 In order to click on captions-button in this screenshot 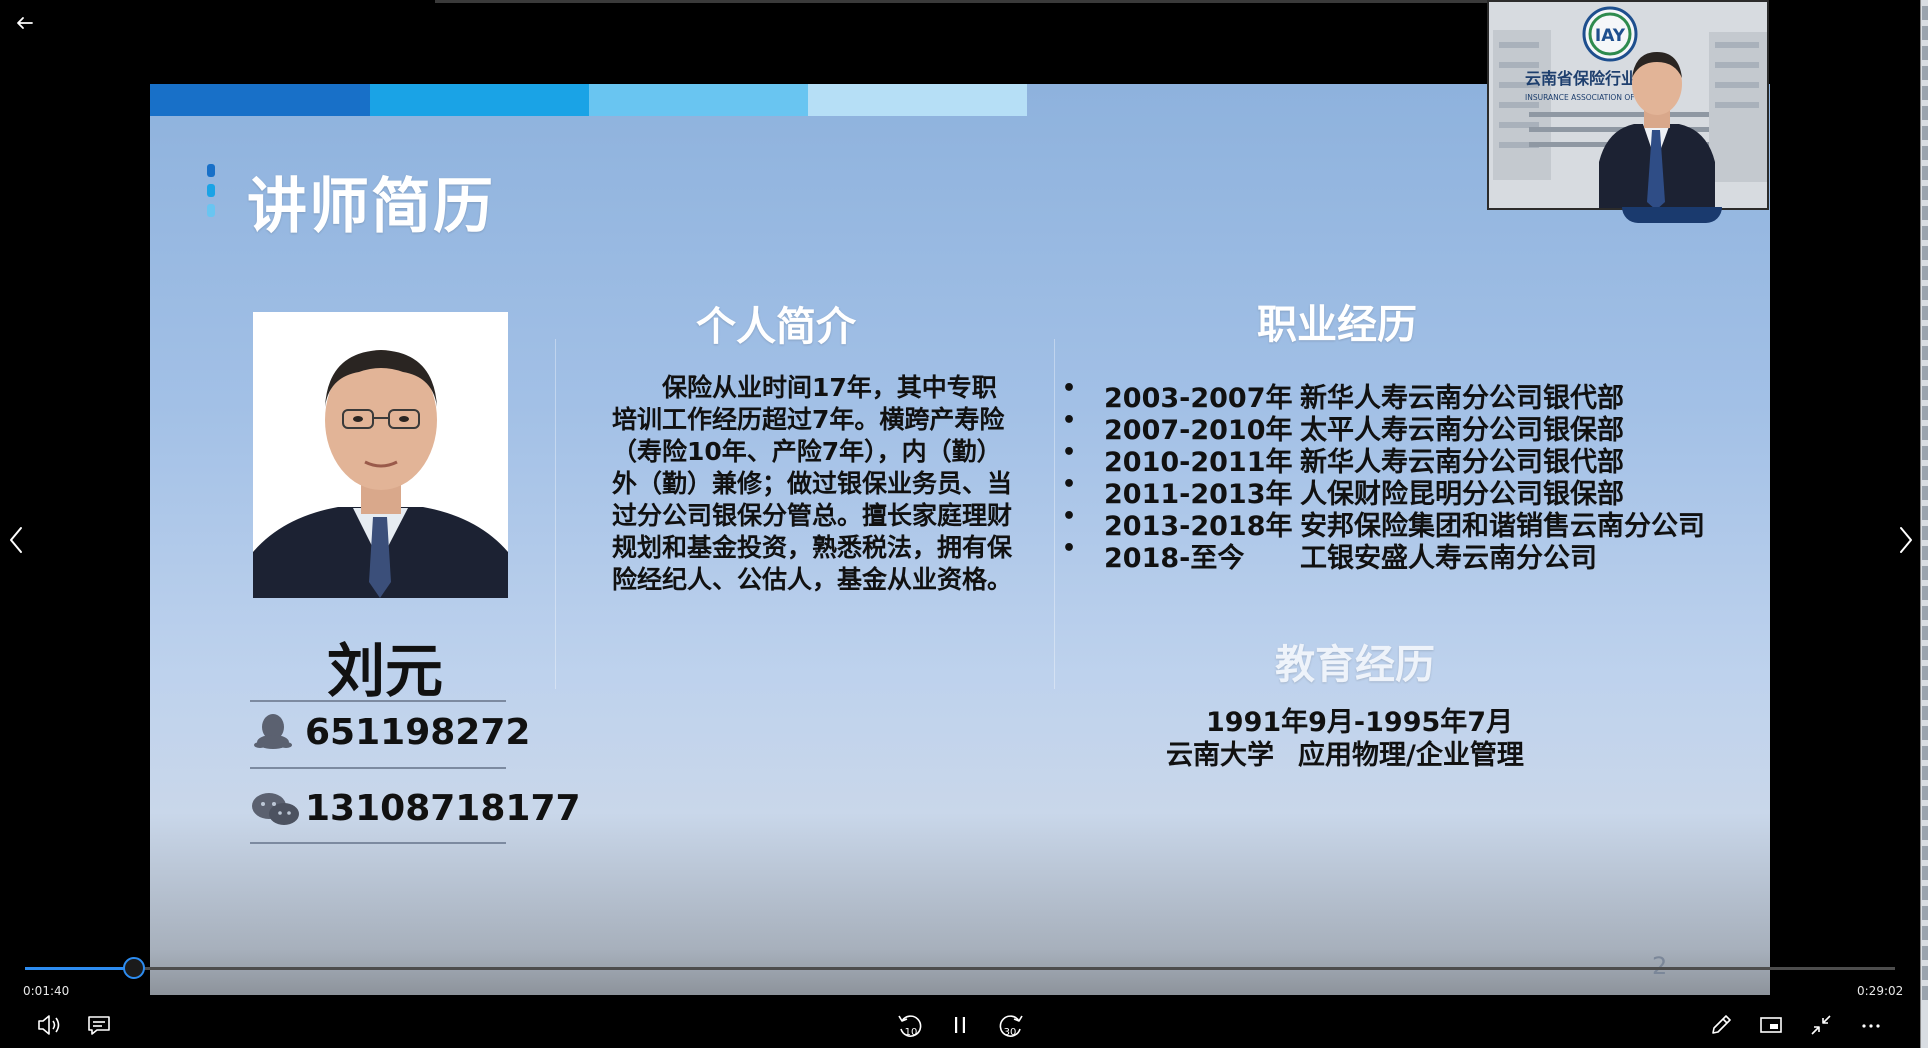, I will do `click(99, 1025)`.